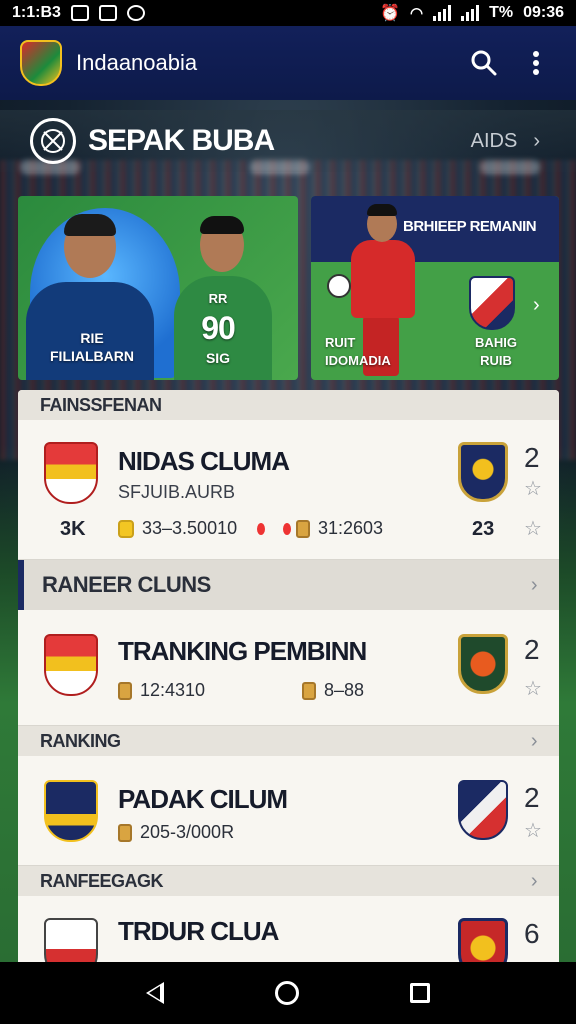 The image size is (576, 1024). I want to click on club-stat-1: 205-3/000R, so click(176, 832).